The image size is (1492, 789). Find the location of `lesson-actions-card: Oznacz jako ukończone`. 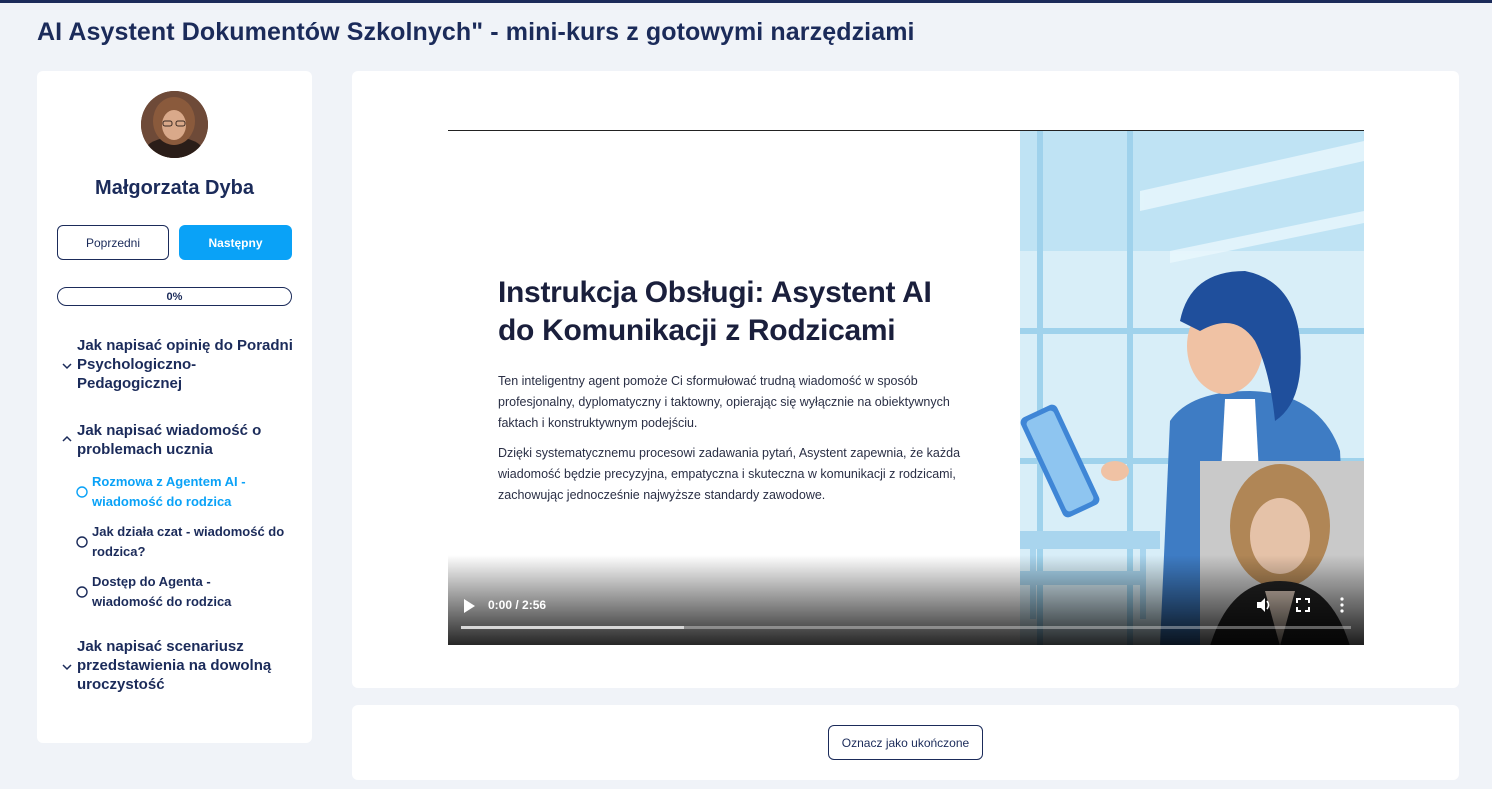

lesson-actions-card: Oznacz jako ukończone is located at coordinates (905, 742).